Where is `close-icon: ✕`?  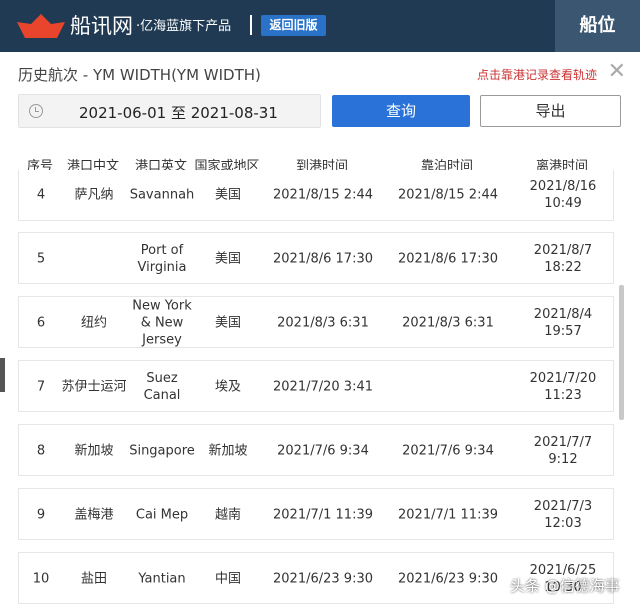 close-icon: ✕ is located at coordinates (617, 72).